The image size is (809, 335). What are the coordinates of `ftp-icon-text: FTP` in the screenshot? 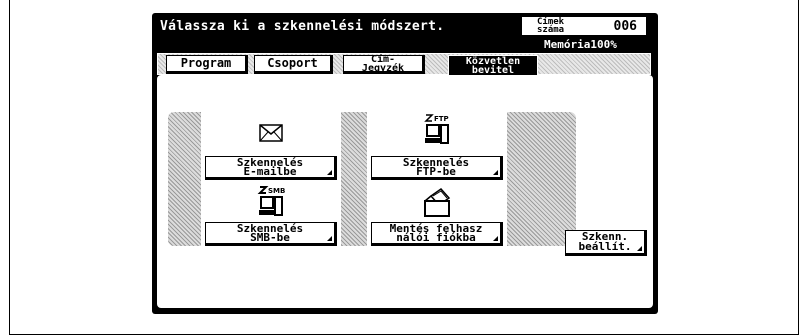 It's located at (441, 119).